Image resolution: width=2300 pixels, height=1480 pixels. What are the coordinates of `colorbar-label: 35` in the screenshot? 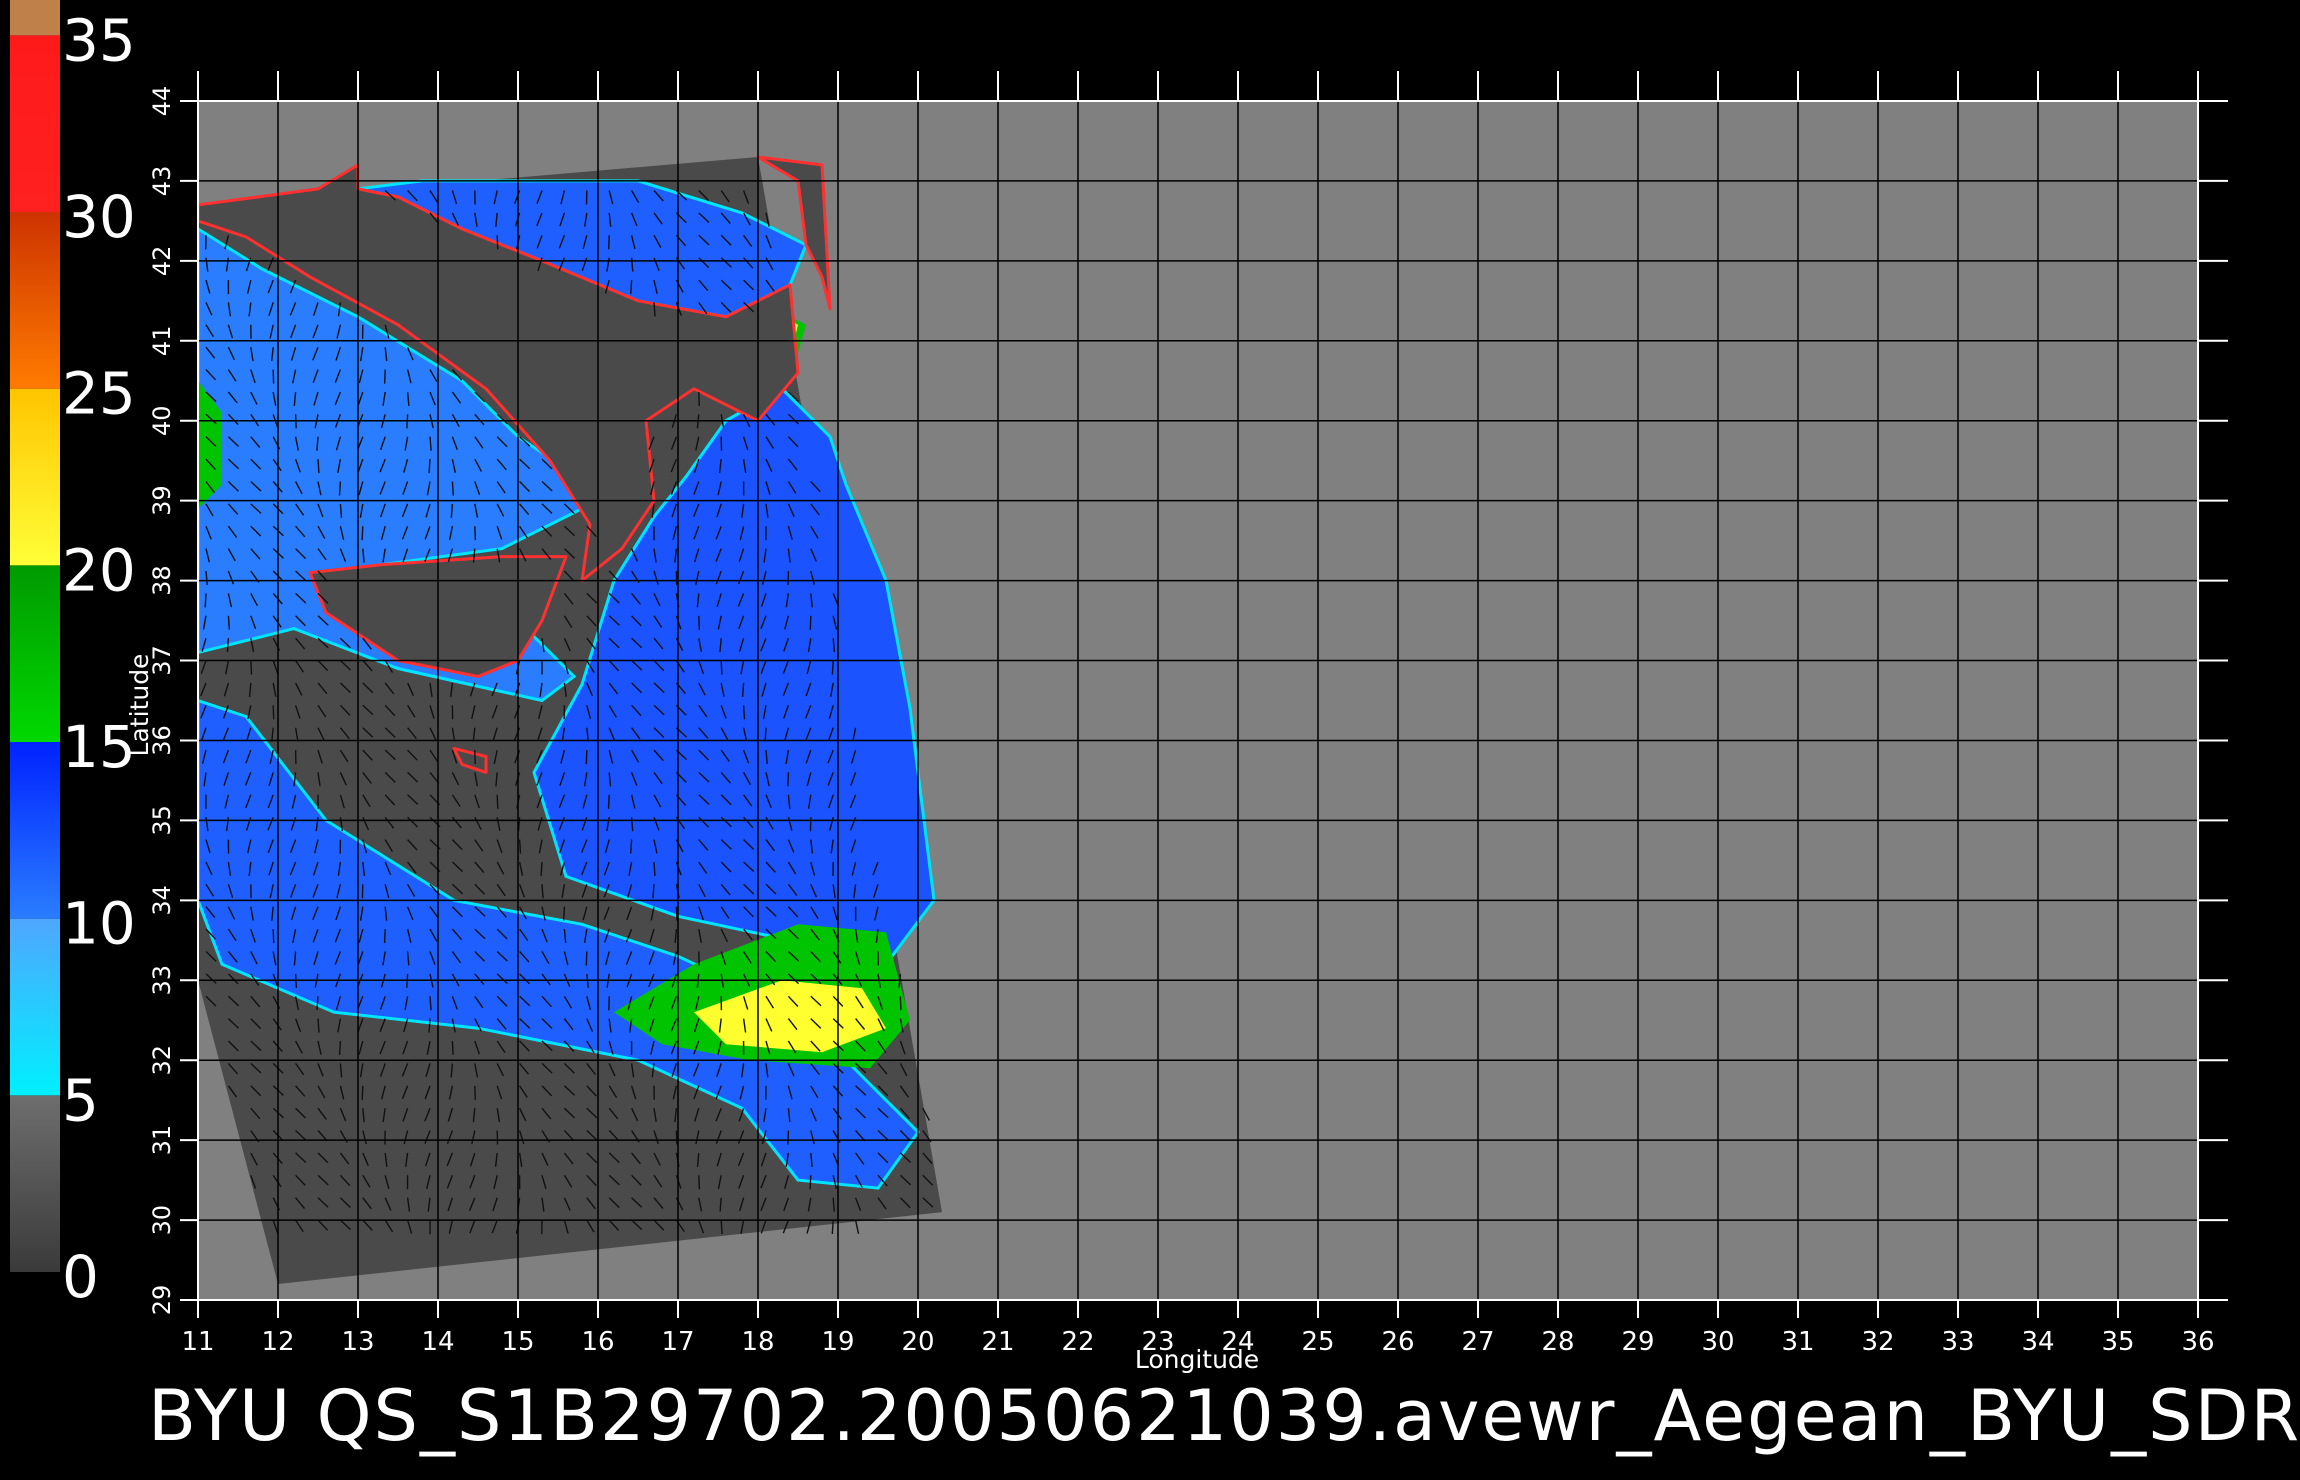 It's located at (99, 40).